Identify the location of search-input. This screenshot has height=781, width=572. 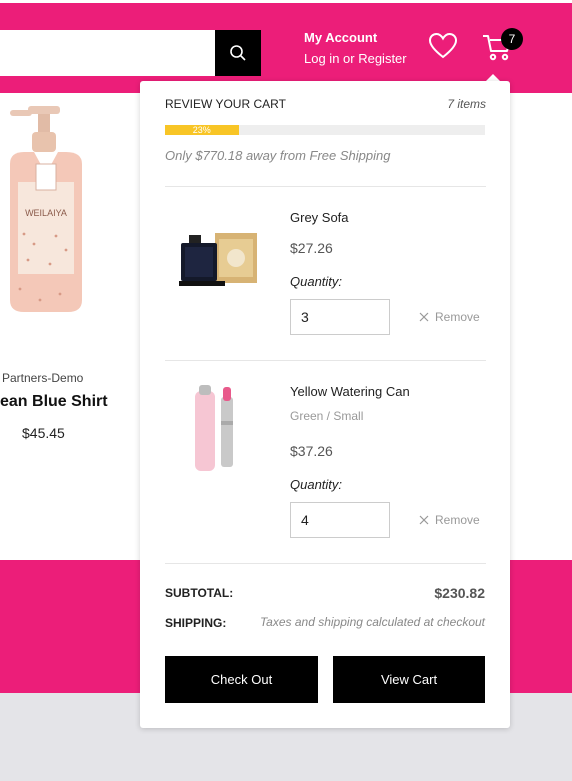
(108, 53).